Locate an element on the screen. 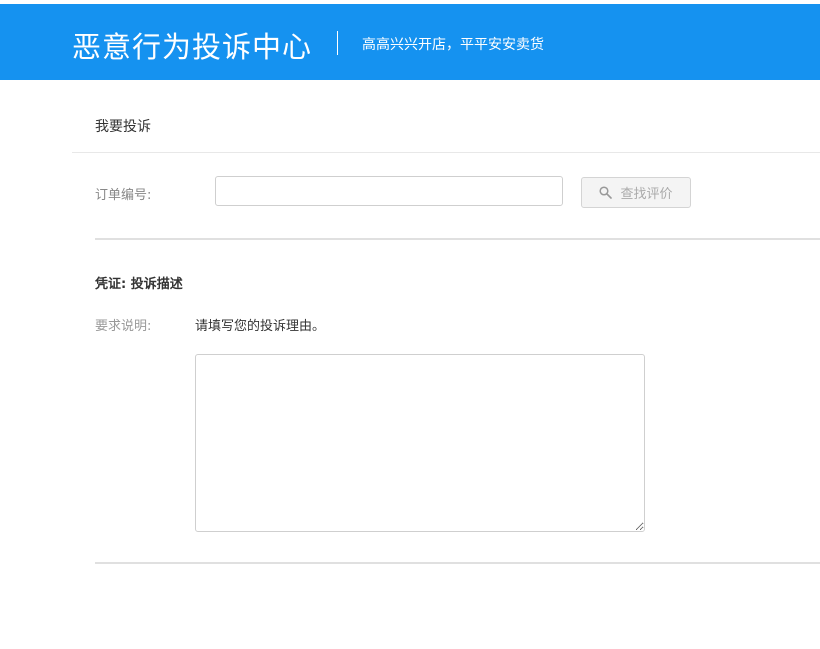  search-icon is located at coordinates (606, 192).